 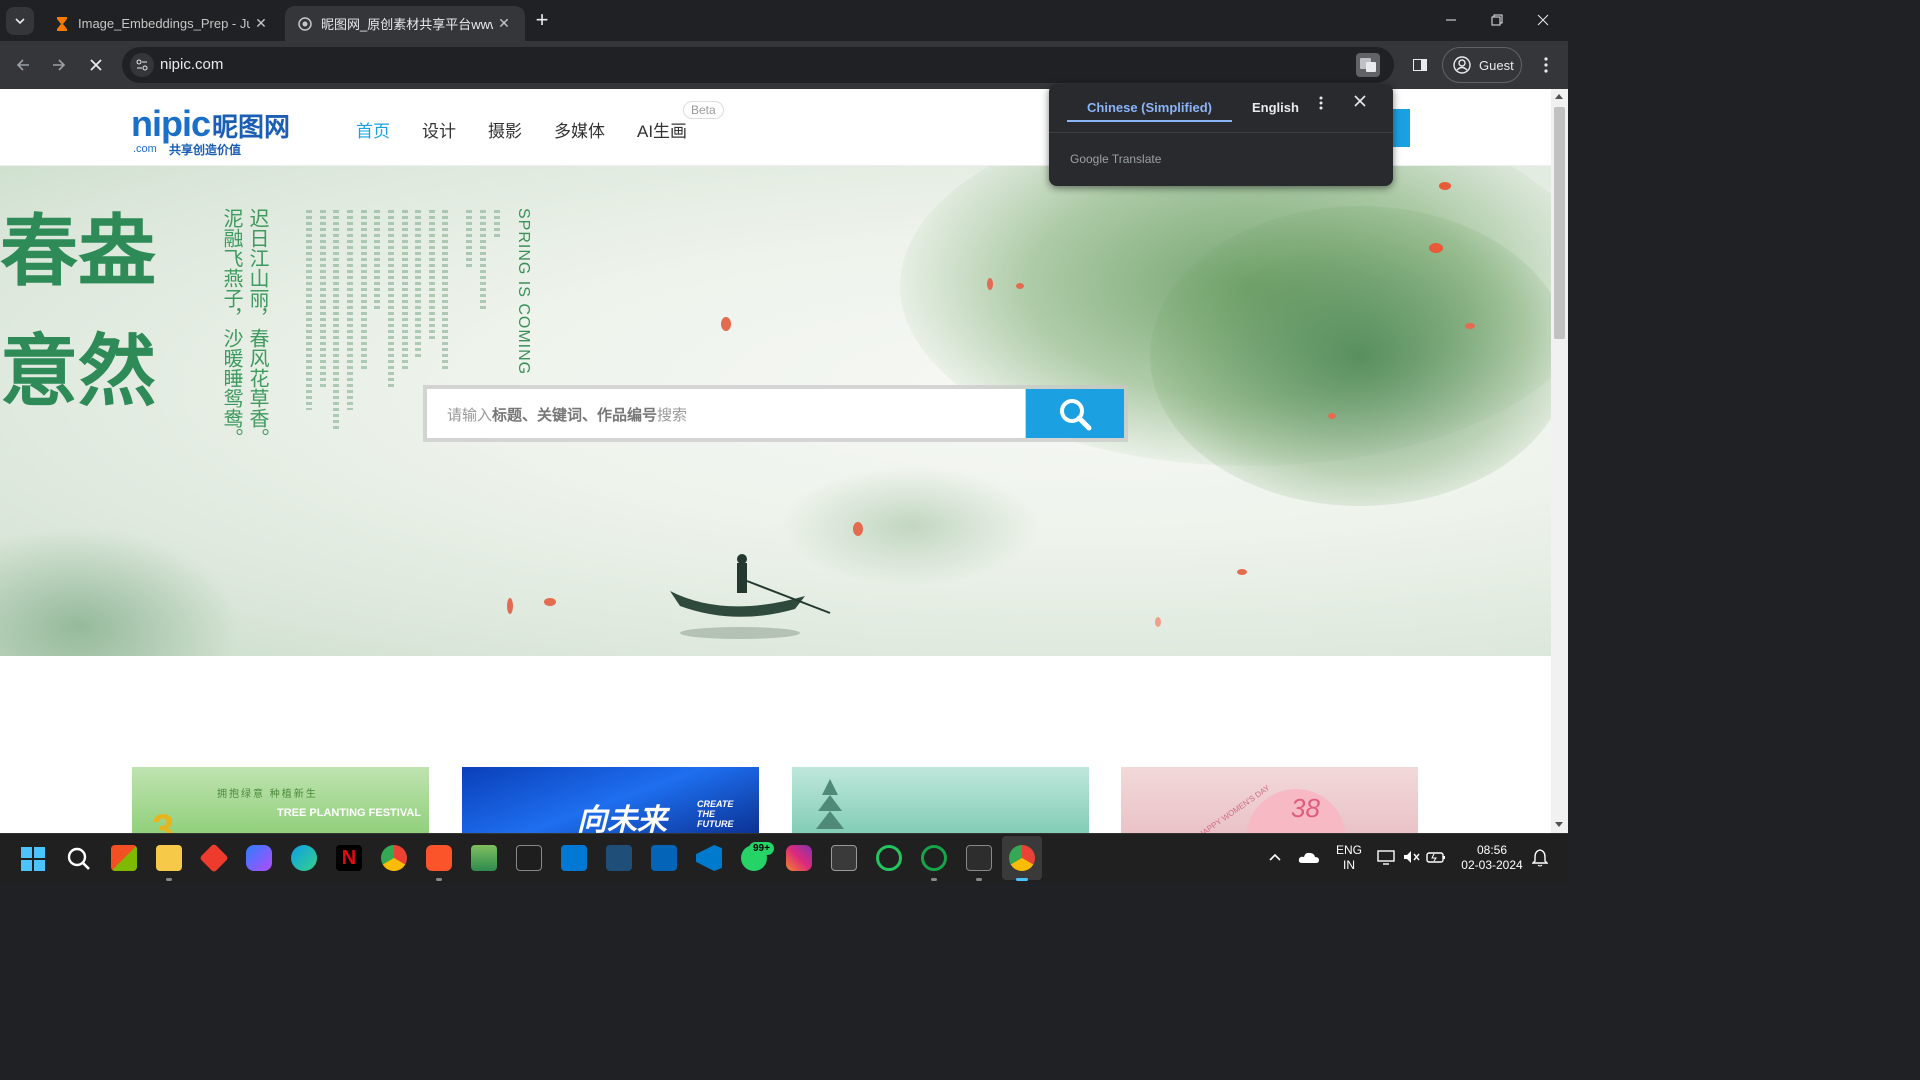 I want to click on brave-icon, so click(x=439, y=858).